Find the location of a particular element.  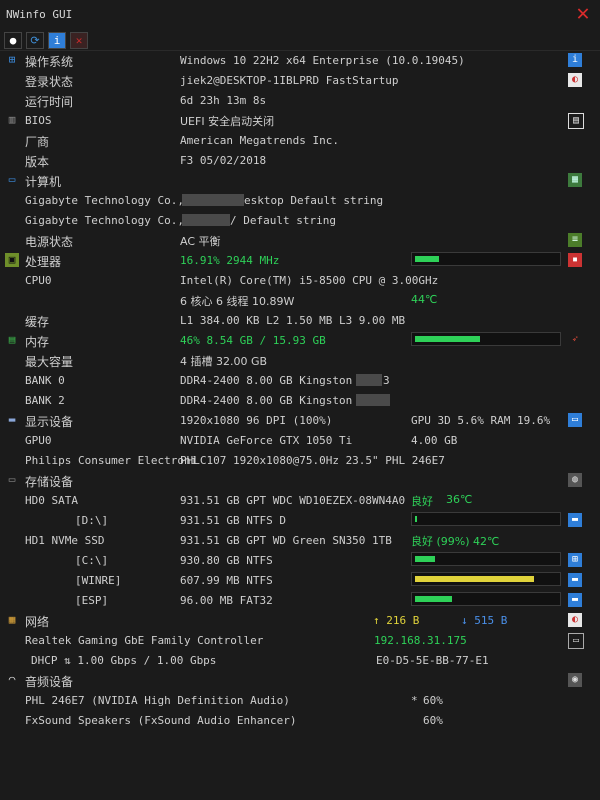

power-row: 电源状态 AC 平衡 ≡ is located at coordinates (300, 240).